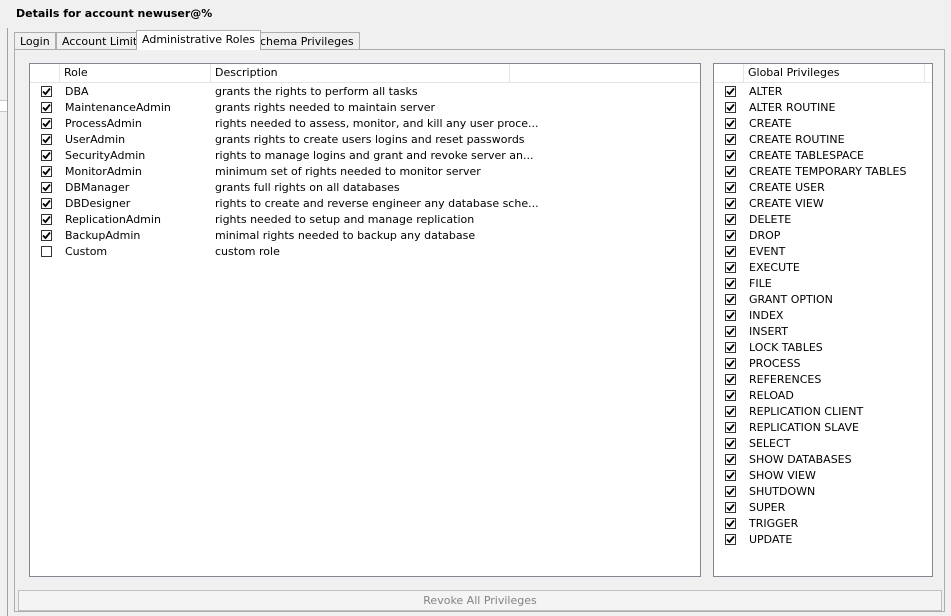 The height and width of the screenshot is (616, 951). Describe the element at coordinates (823, 268) in the screenshot. I see `privilege-row: EXECUTE` at that location.